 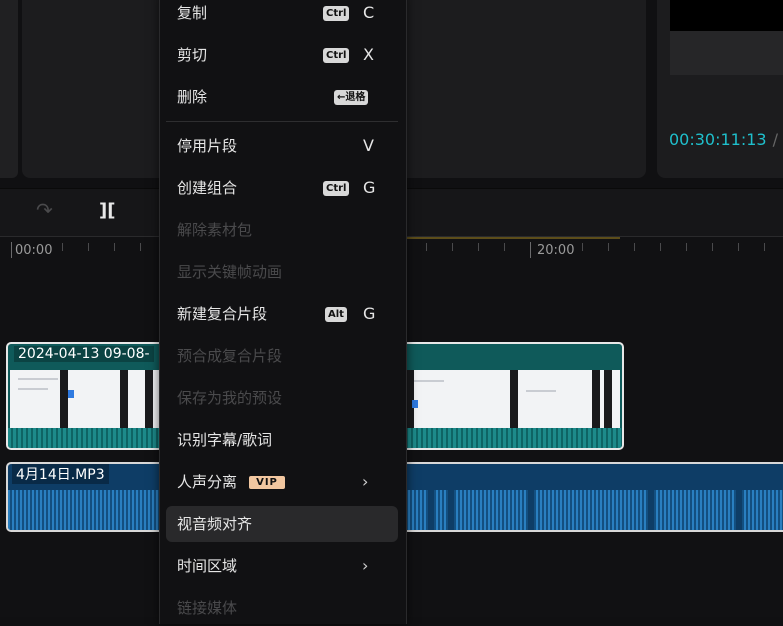 I want to click on menu-item-label: 停用片段, so click(x=207, y=146).